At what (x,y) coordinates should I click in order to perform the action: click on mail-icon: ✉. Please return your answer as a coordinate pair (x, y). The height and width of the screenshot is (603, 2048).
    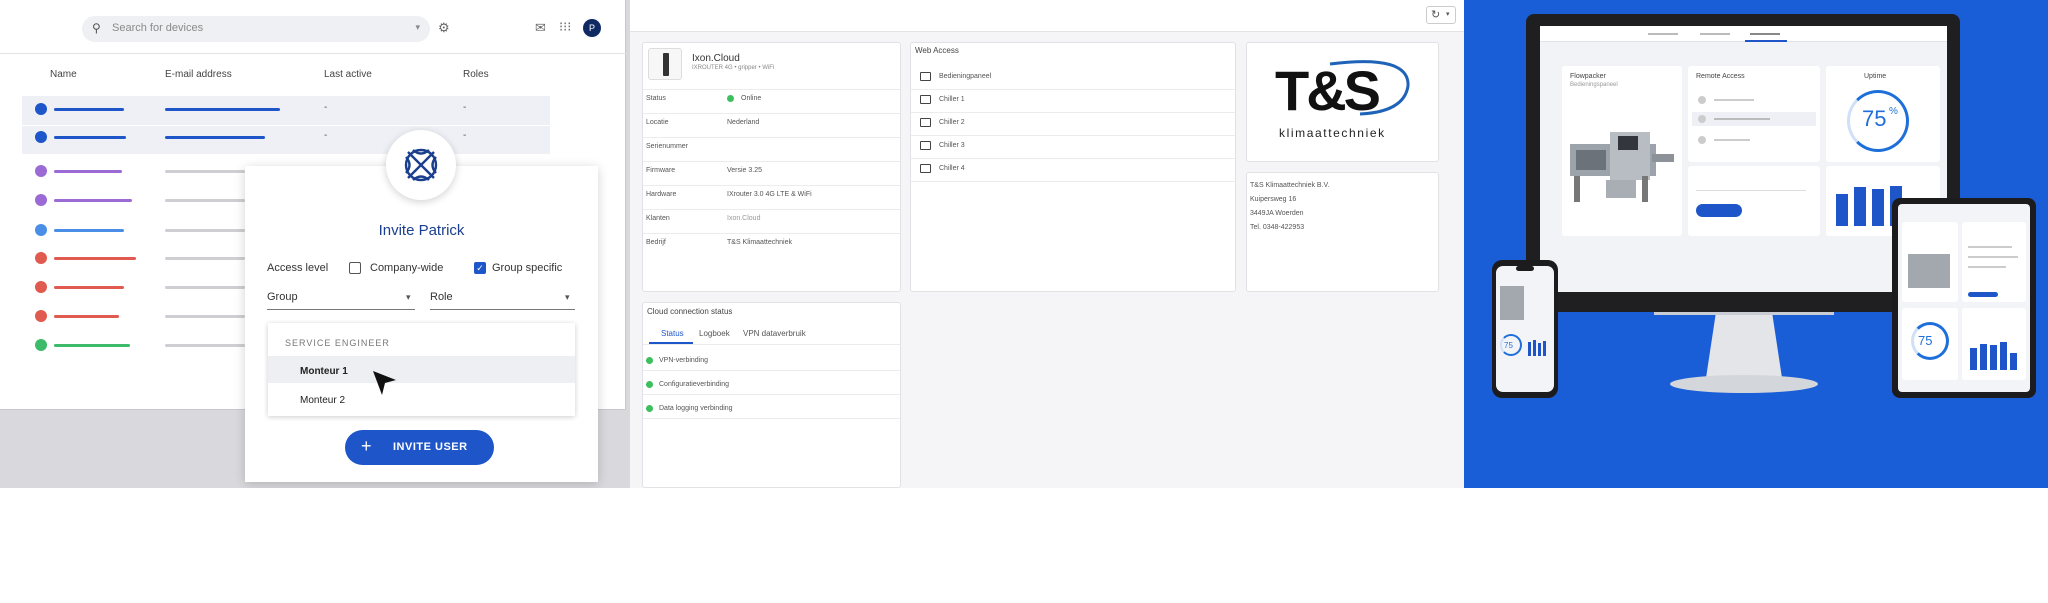
    Looking at the image, I should click on (540, 28).